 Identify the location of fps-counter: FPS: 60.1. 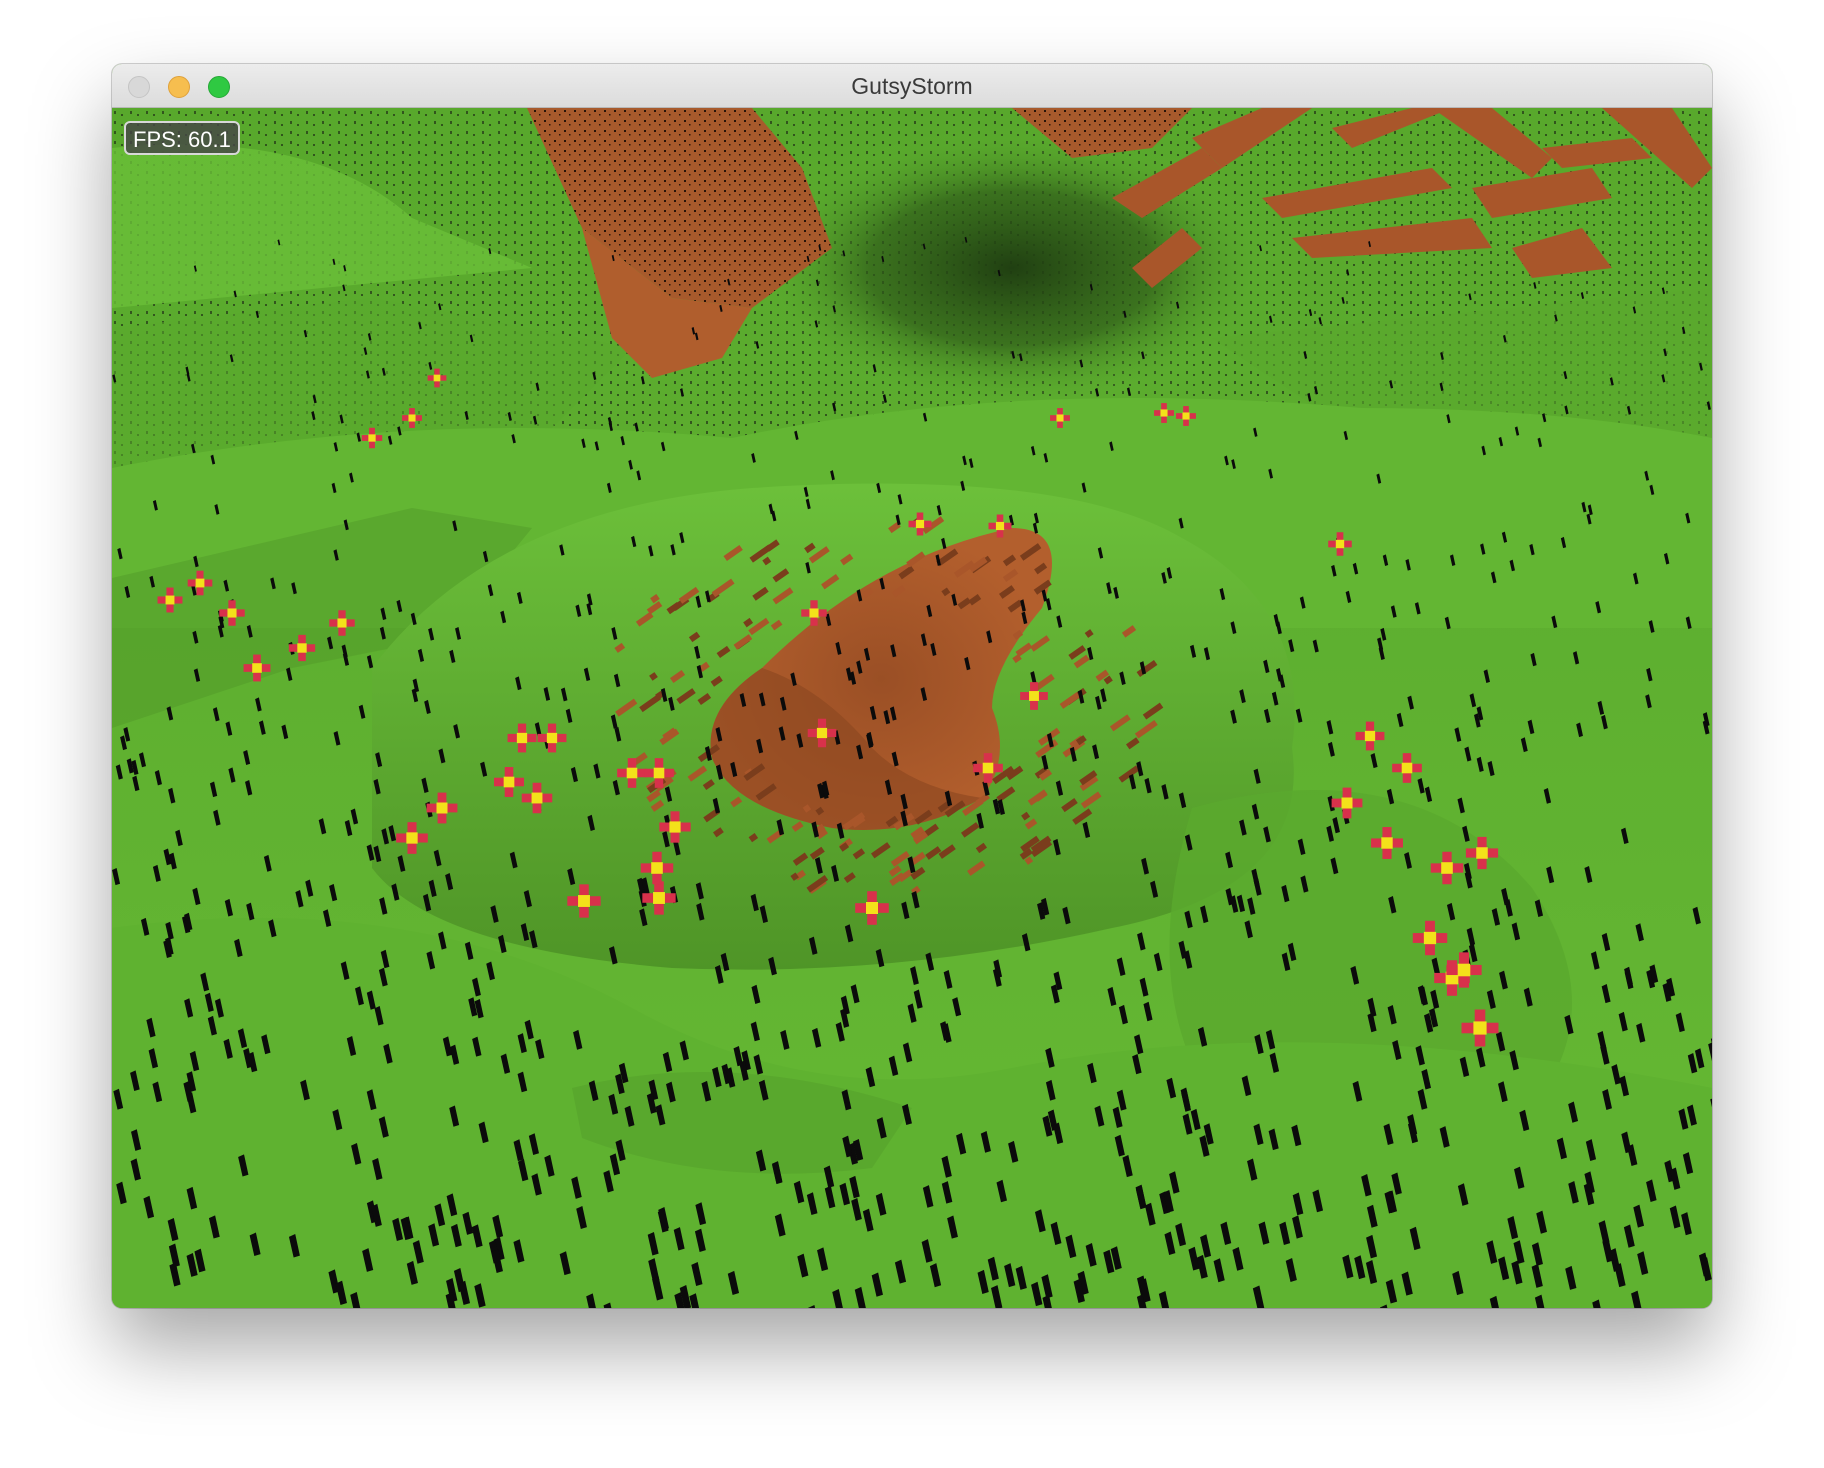
(182, 138).